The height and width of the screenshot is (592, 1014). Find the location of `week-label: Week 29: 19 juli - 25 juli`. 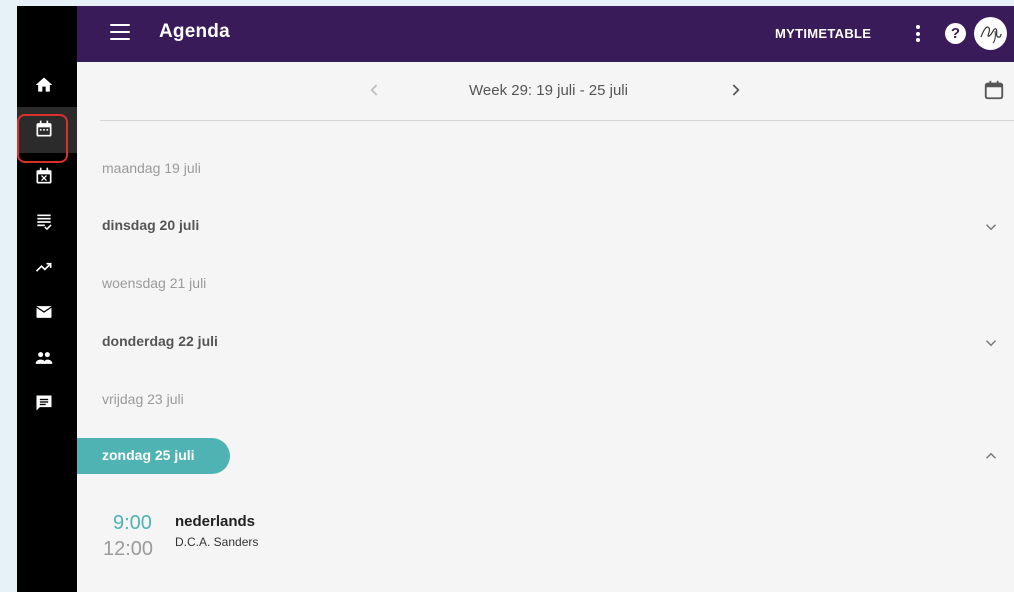

week-label: Week 29: 19 juli - 25 juli is located at coordinates (548, 90).